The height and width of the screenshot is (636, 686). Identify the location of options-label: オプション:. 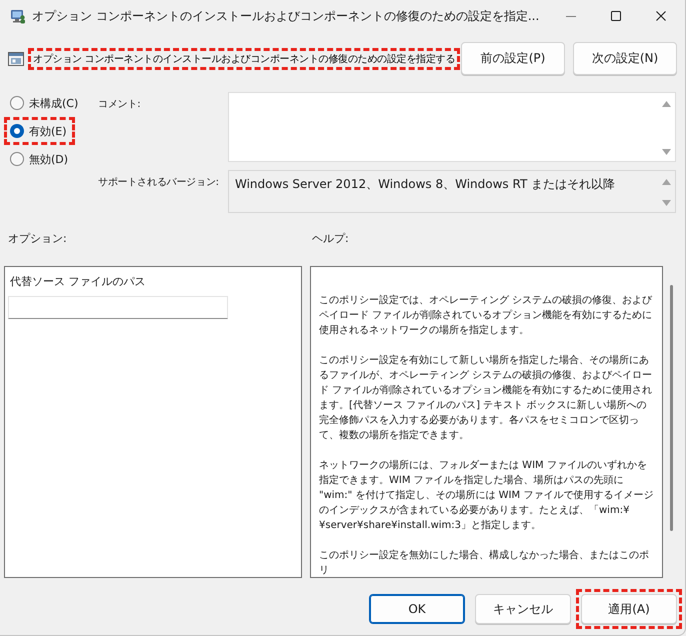
(38, 238).